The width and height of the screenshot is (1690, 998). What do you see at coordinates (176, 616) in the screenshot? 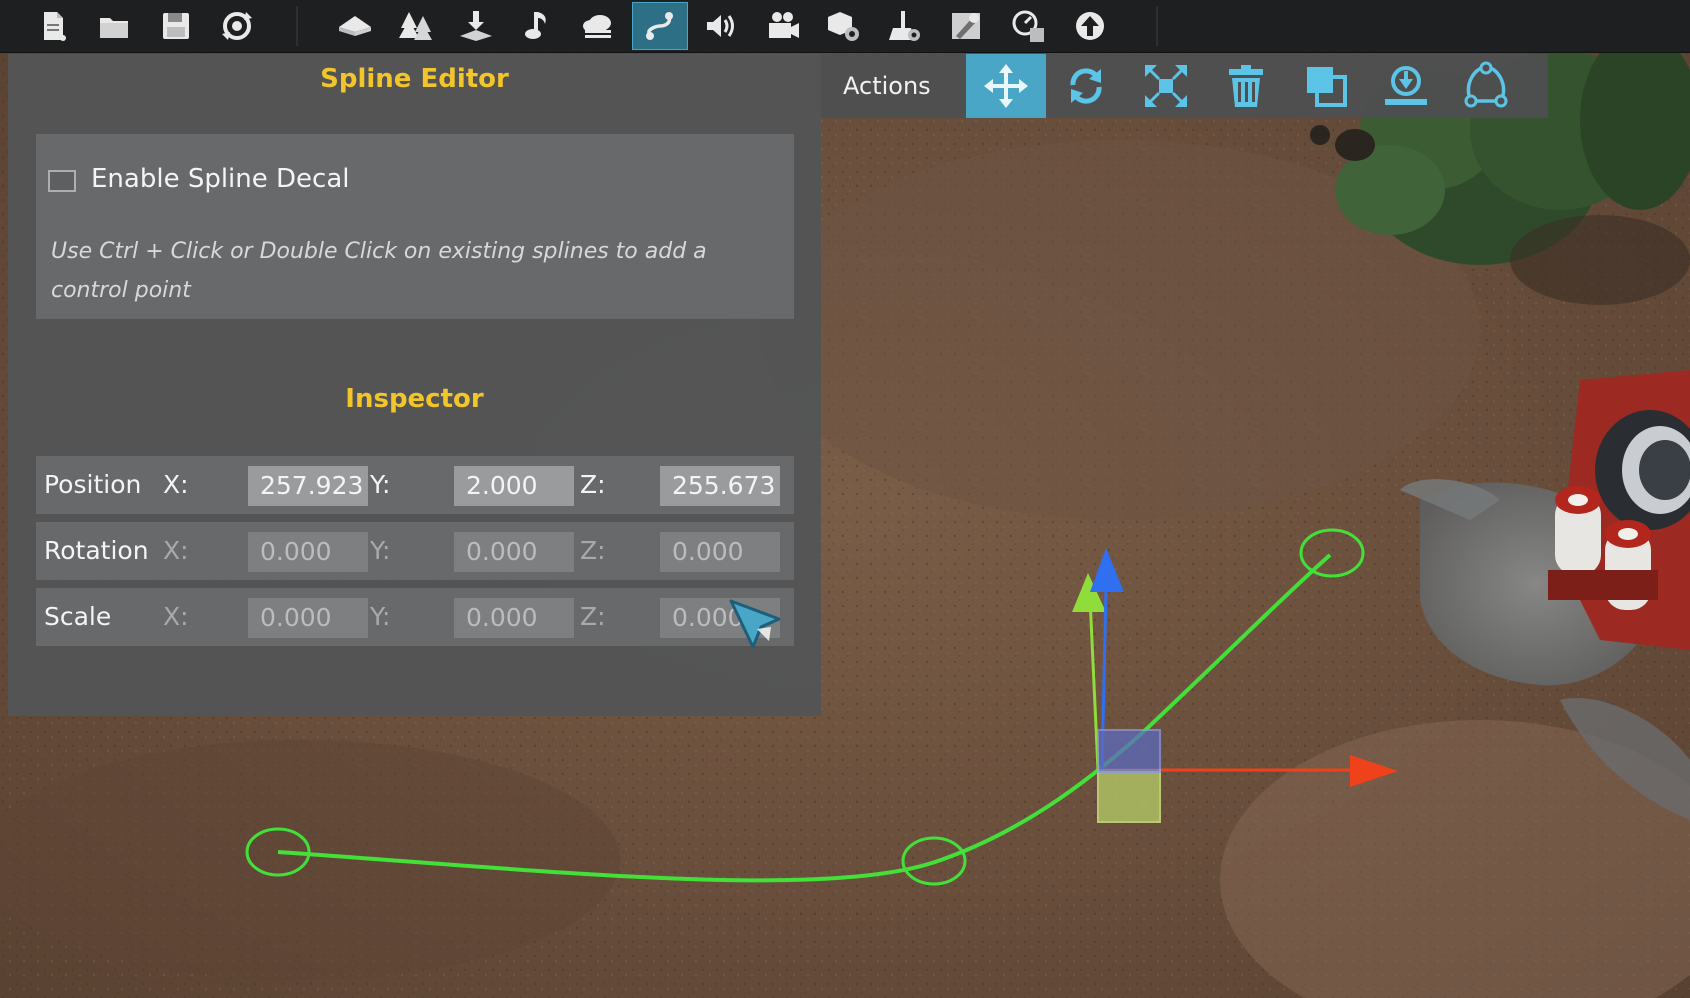
I see `scale-x-label: X:` at bounding box center [176, 616].